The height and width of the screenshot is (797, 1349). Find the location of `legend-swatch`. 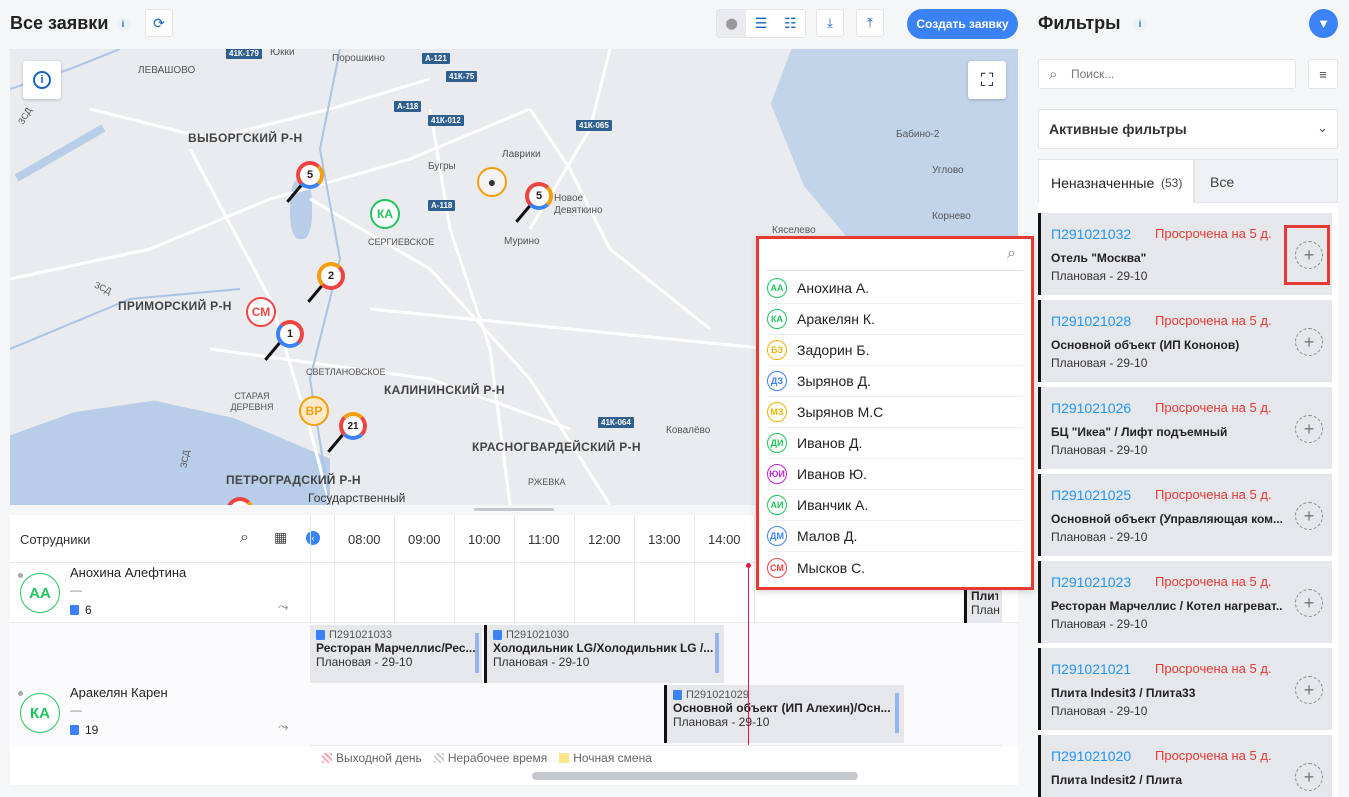

legend-swatch is located at coordinates (438, 758).